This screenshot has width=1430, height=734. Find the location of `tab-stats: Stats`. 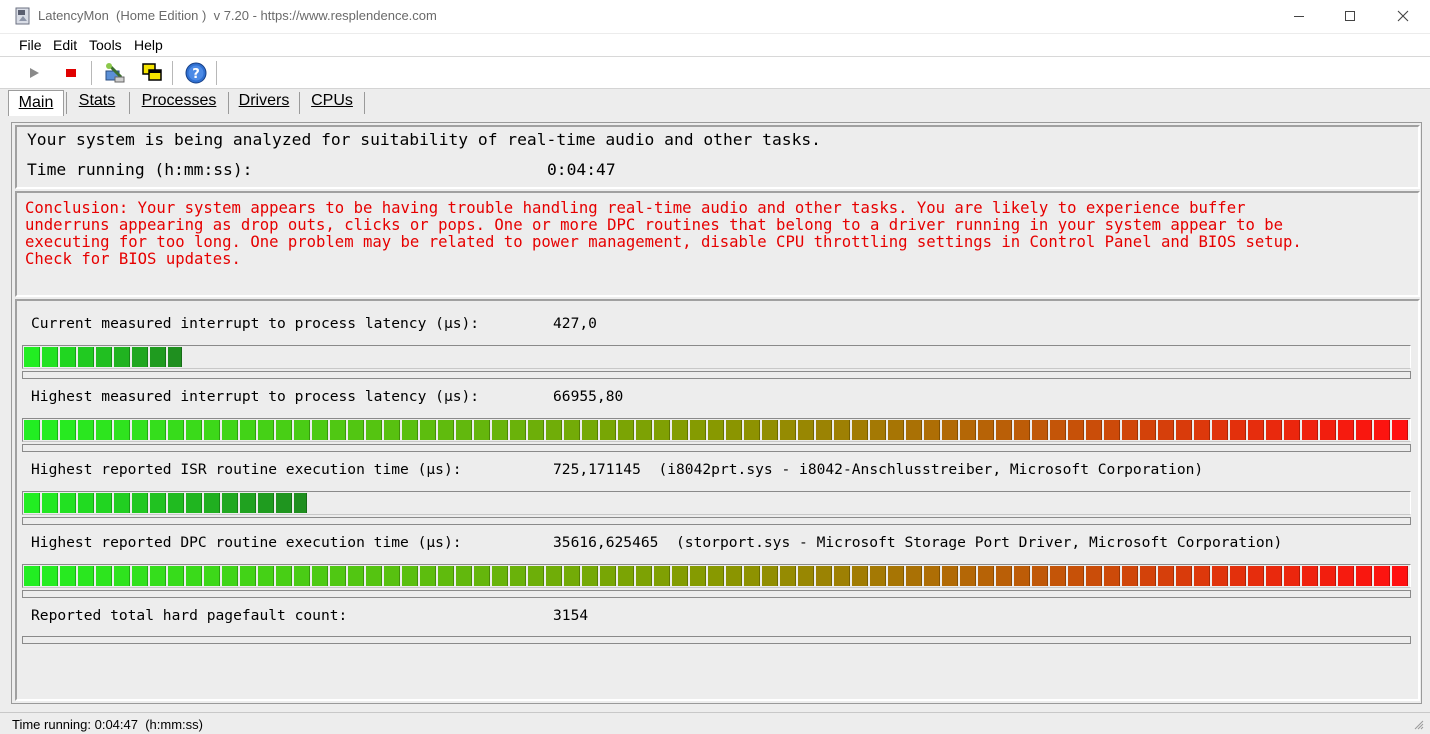

tab-stats: Stats is located at coordinates (97, 102).